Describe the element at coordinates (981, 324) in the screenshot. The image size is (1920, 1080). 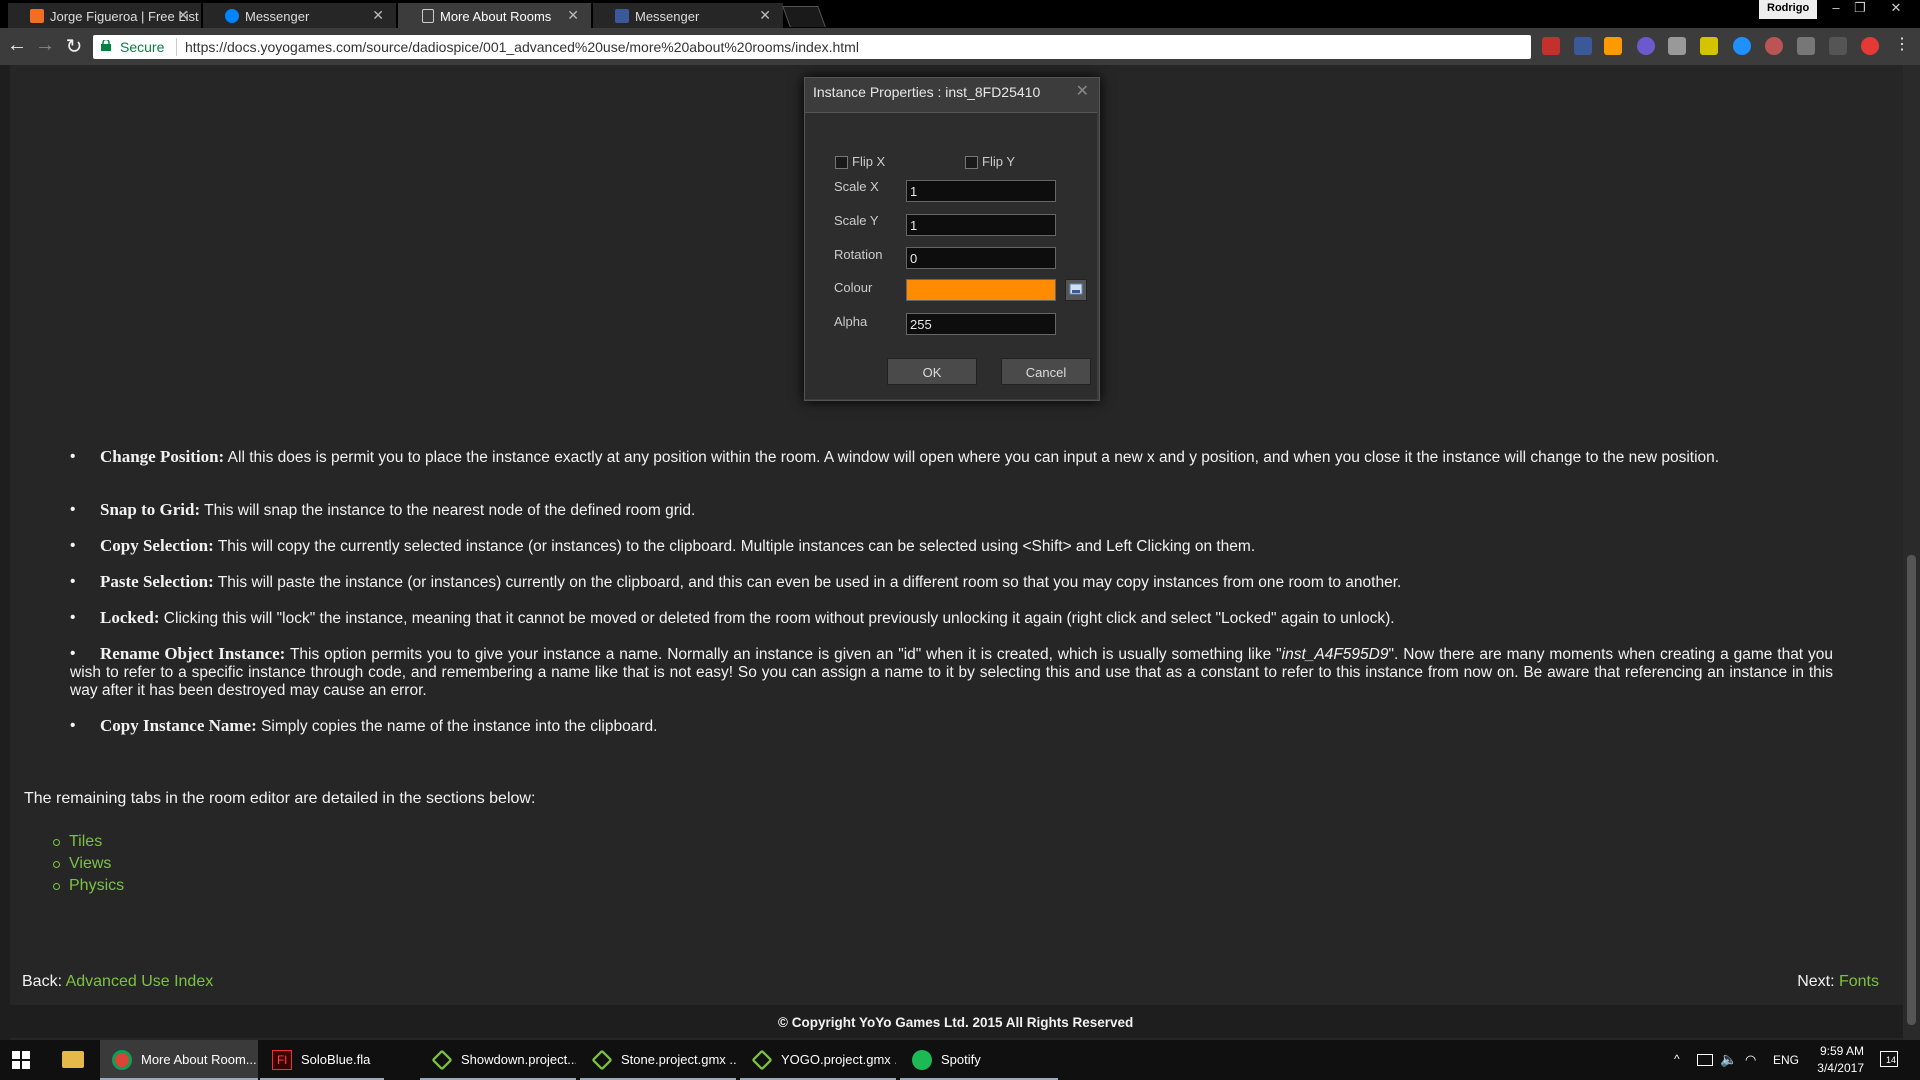
I see `alpha-field: 255` at that location.